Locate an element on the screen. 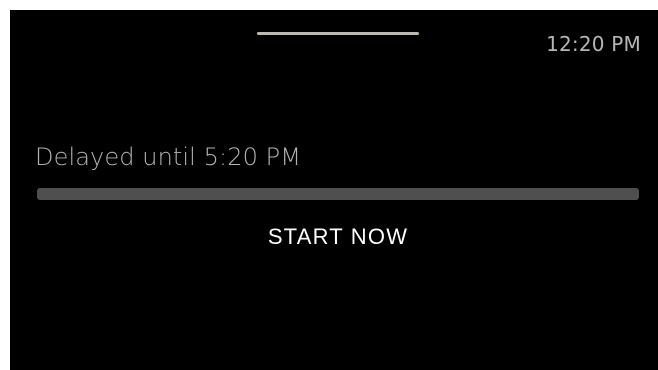  drag-handle is located at coordinates (338, 33).